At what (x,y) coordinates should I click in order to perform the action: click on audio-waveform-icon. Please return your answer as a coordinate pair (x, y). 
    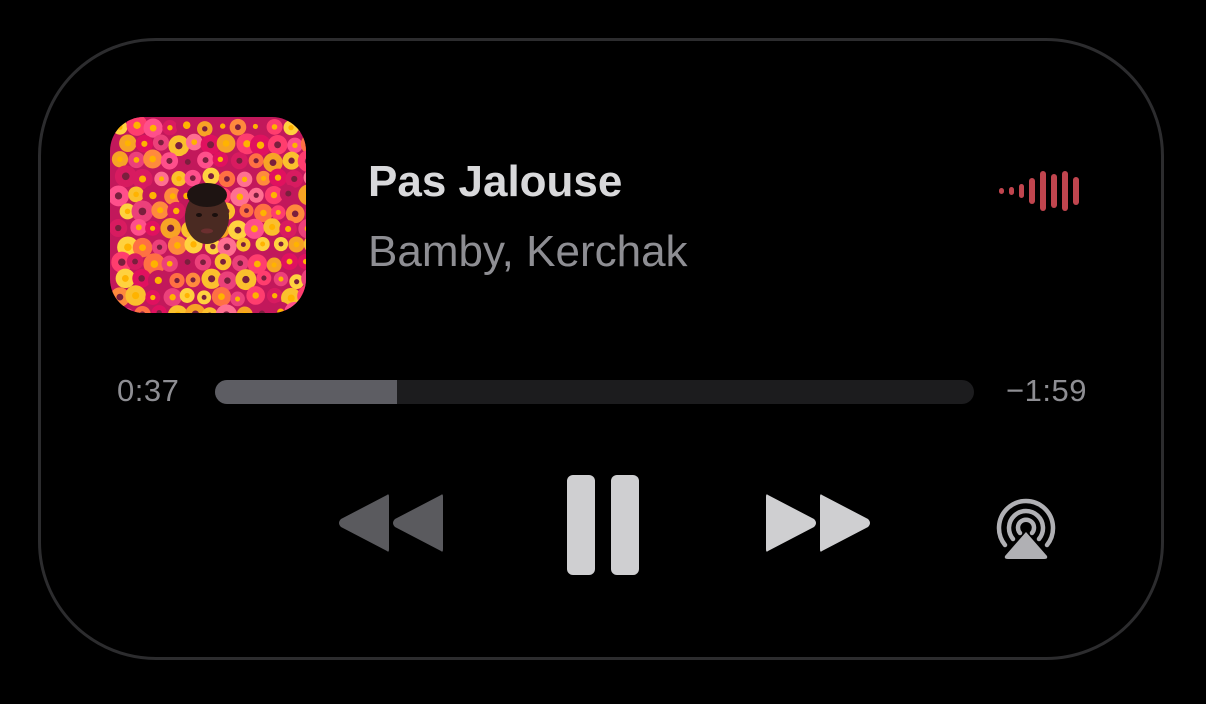
    Looking at the image, I should click on (1042, 191).